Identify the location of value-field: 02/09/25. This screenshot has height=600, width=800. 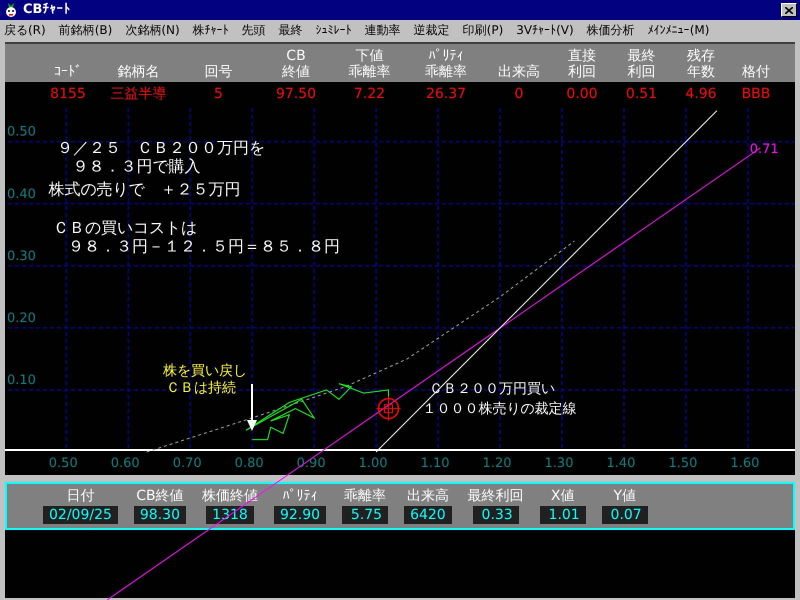
(80, 515).